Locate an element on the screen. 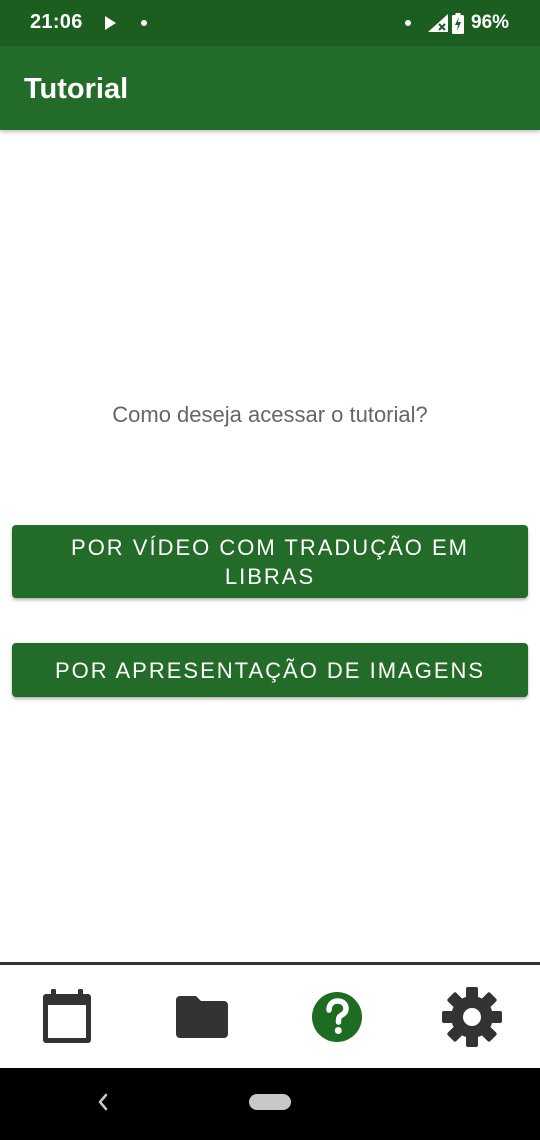 This screenshot has width=540, height=1140. play-icon is located at coordinates (110, 23).